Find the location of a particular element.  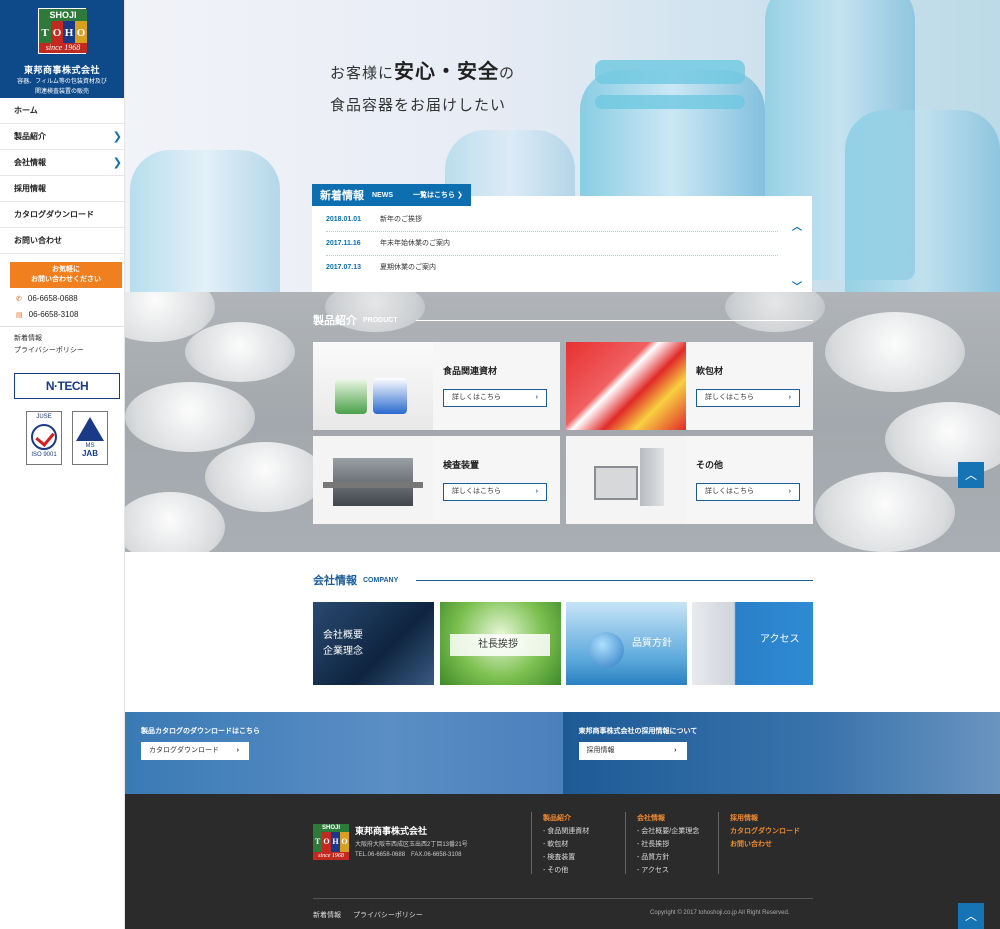

fax-number: ▤ 06-6658-3108 is located at coordinates (47, 314).